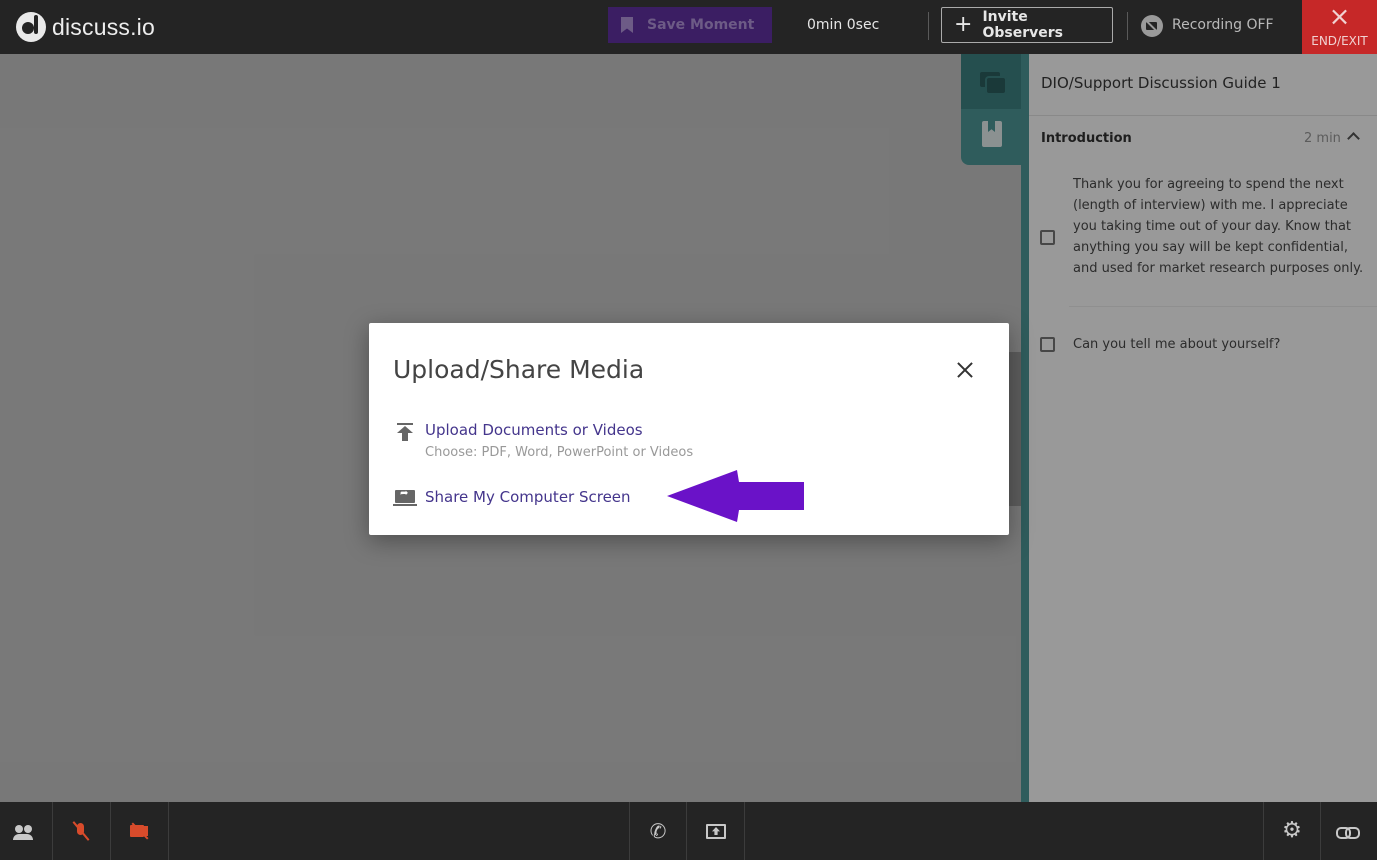 The width and height of the screenshot is (1377, 860). What do you see at coordinates (1022, 25) in the screenshot?
I see `invite-observers-label: Invite Observers` at bounding box center [1022, 25].